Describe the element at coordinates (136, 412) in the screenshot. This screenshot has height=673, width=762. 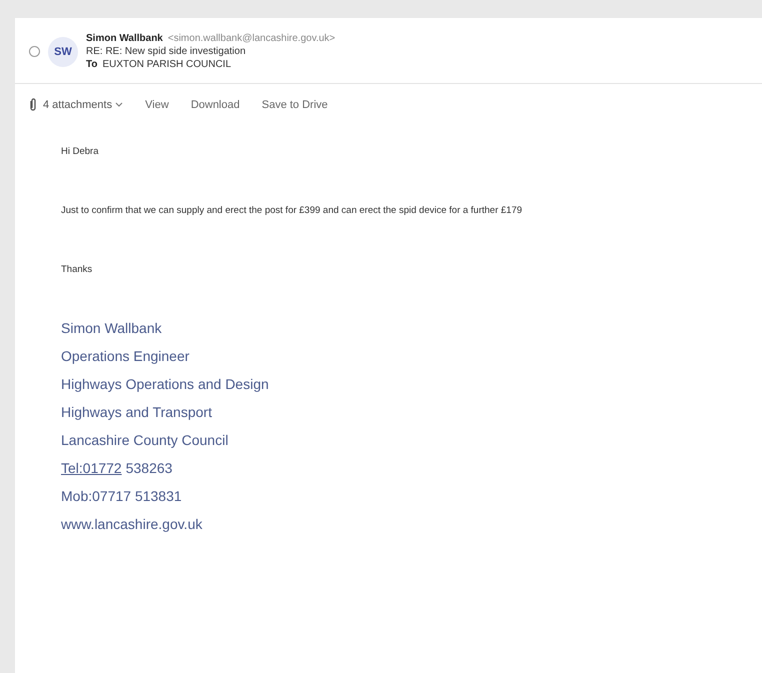
I see `signature-line: Highways and Transport` at that location.